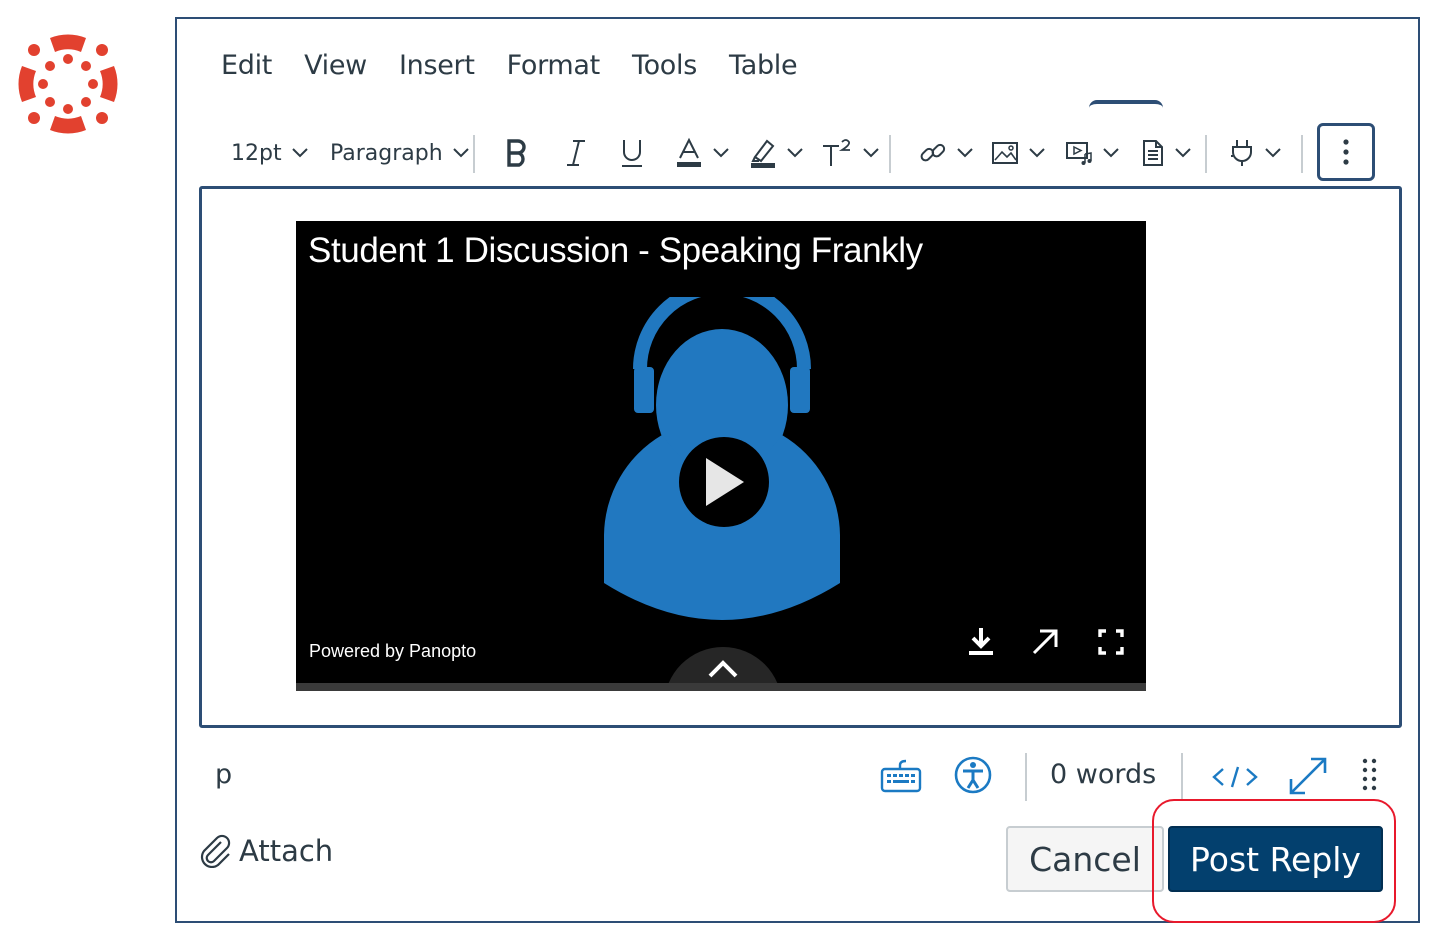 The image size is (1436, 941). I want to click on more-options-icon, so click(1346, 152).